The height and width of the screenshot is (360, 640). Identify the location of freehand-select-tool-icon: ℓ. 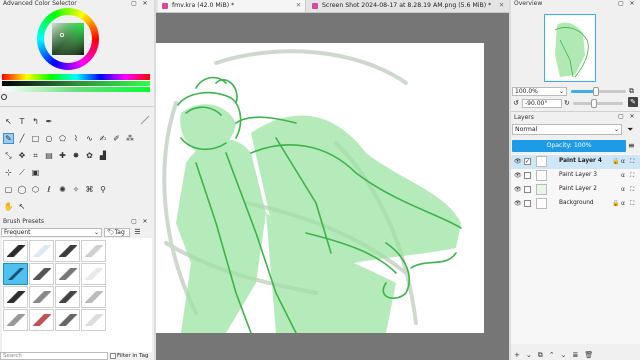
(49, 189).